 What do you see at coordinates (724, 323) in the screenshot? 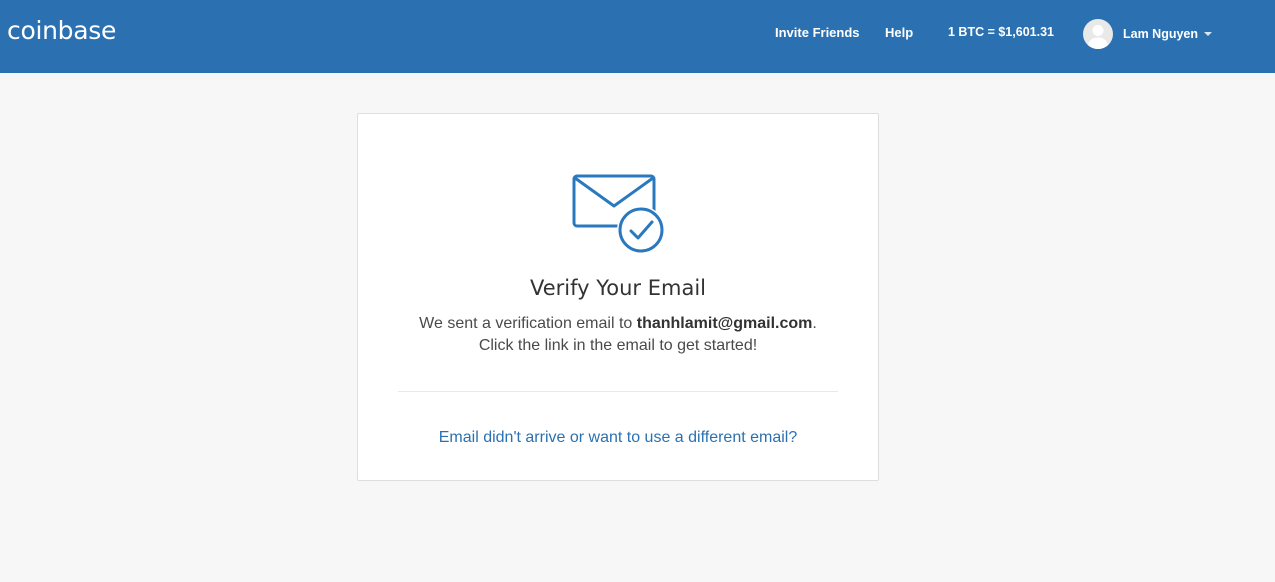
I see `user-email: thanhlamit@gmail.com` at bounding box center [724, 323].